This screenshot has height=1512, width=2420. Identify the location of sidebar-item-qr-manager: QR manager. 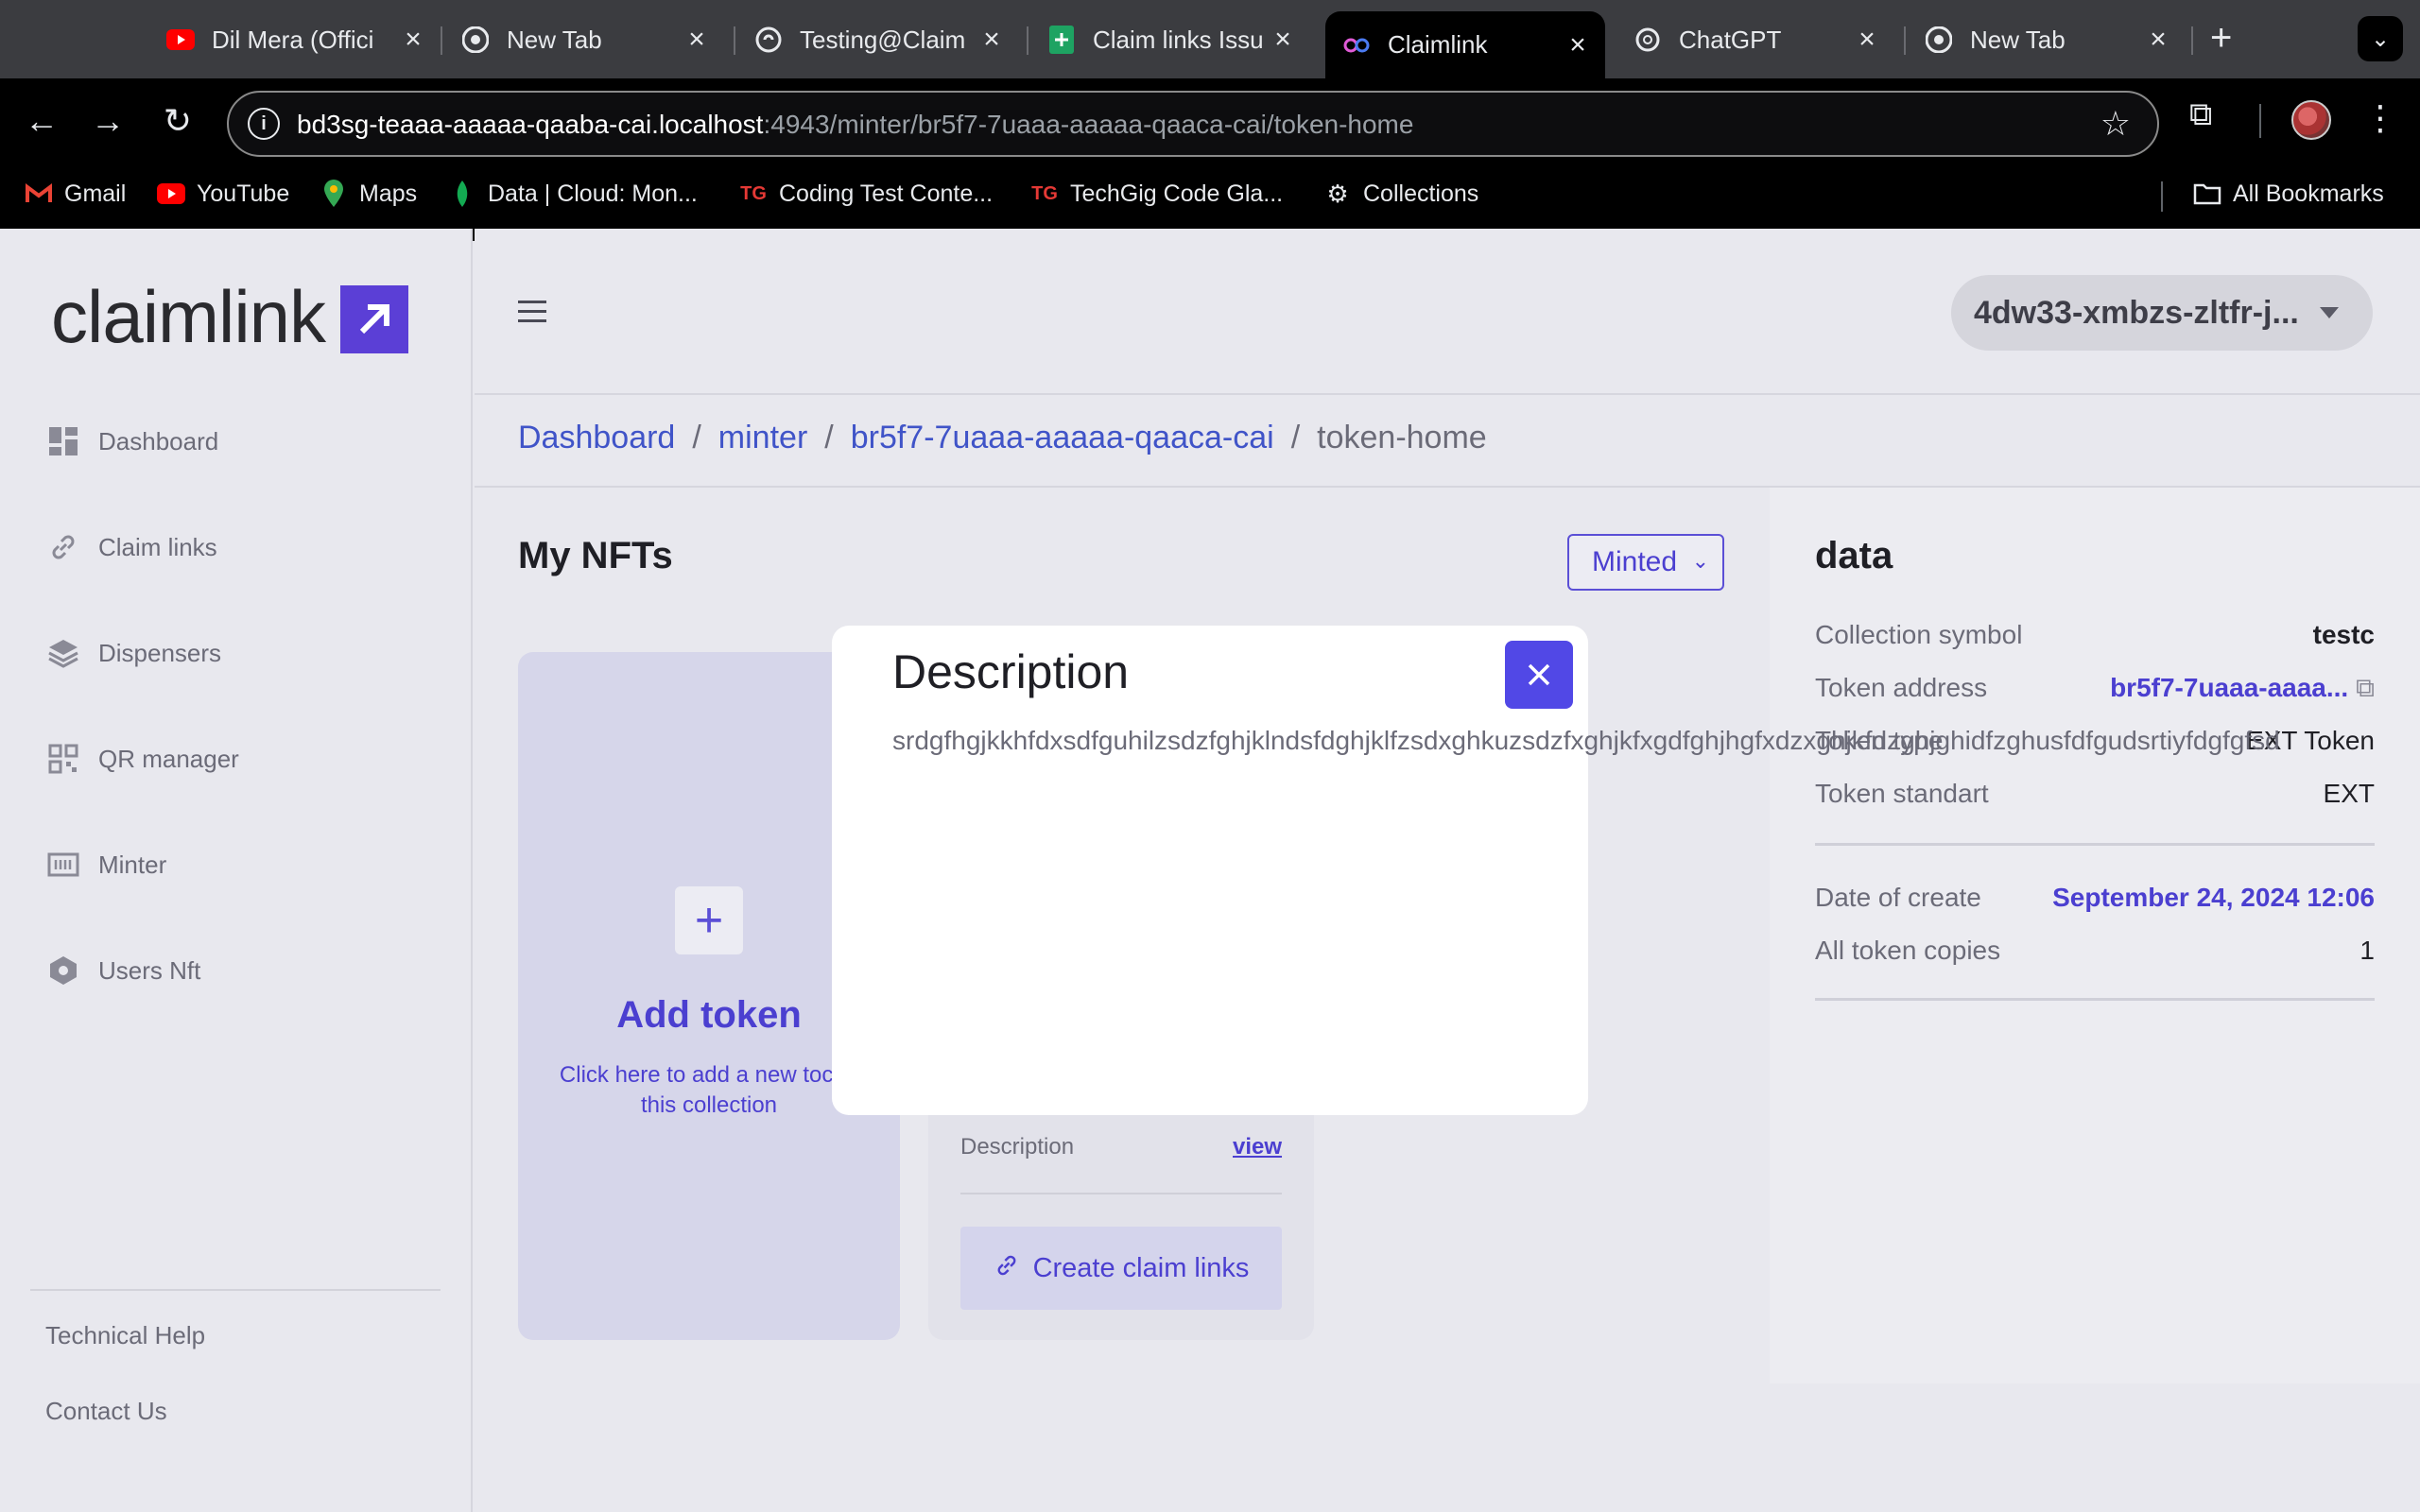
(143, 759).